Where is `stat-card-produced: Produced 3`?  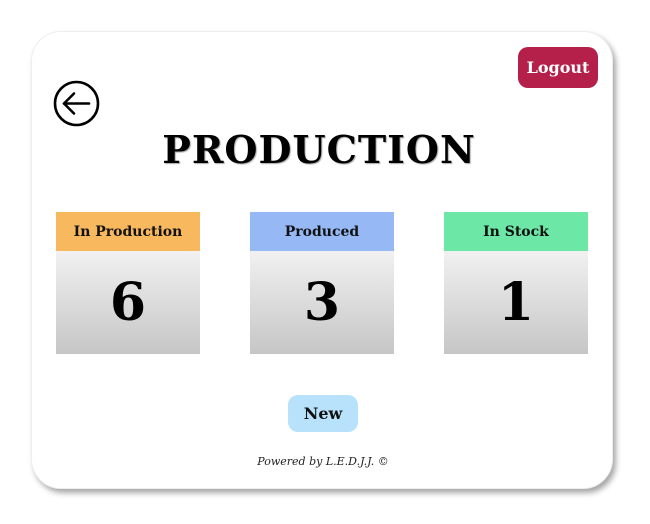
stat-card-produced: Produced 3 is located at coordinates (322, 283).